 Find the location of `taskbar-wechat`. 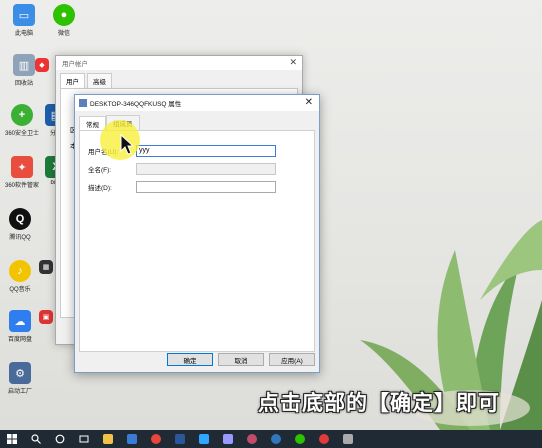

taskbar-wechat is located at coordinates (300, 439).